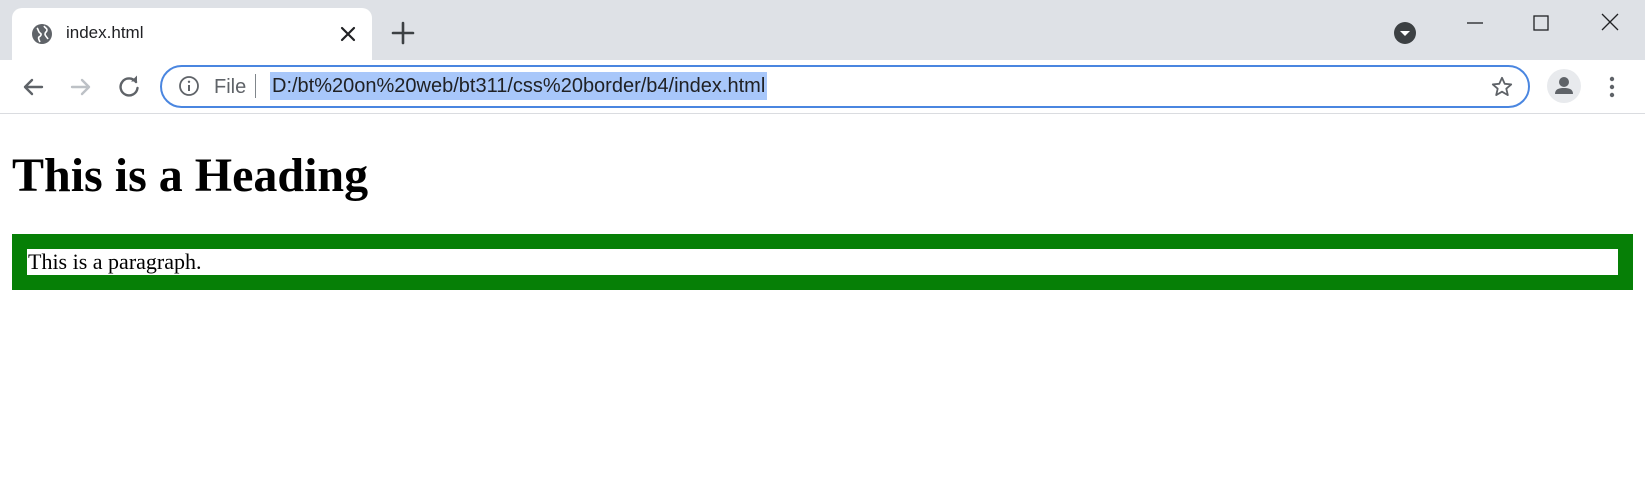 The width and height of the screenshot is (1645, 480). I want to click on arrow-right-icon, so click(81, 87).